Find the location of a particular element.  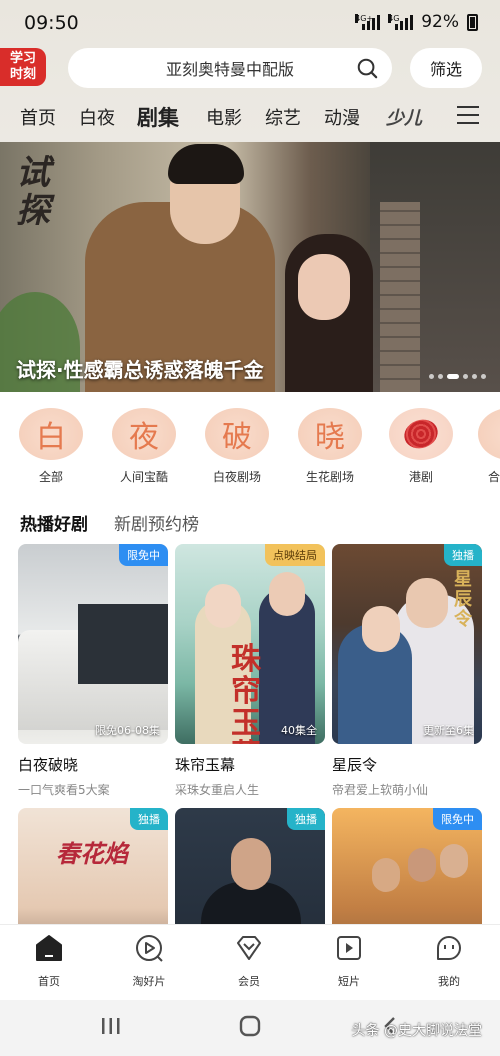

category-label: 白夜剧场 is located at coordinates (236, 477).